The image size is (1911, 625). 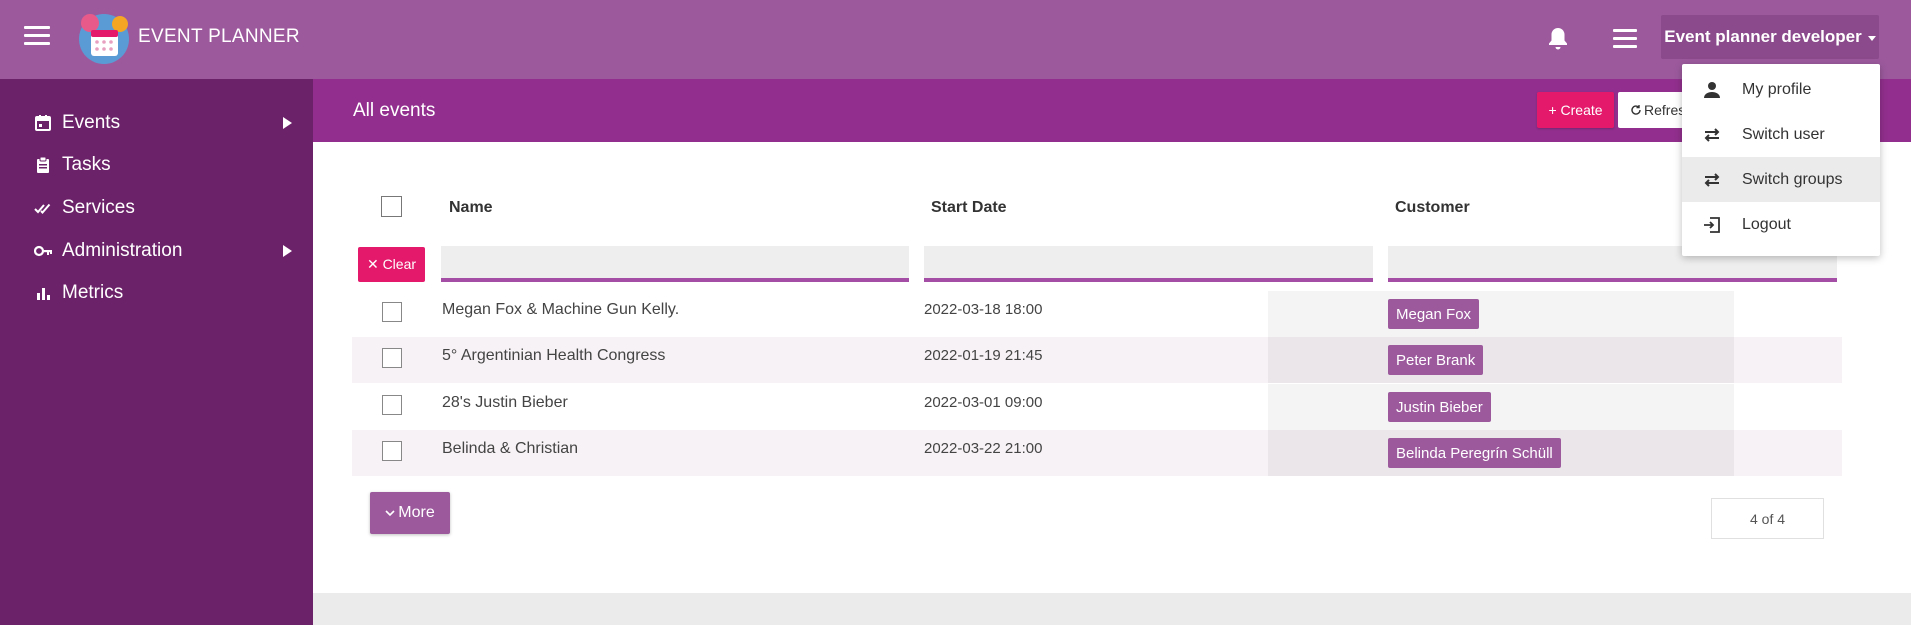 What do you see at coordinates (969, 208) in the screenshot?
I see `column-header-start-date: Start Date` at bounding box center [969, 208].